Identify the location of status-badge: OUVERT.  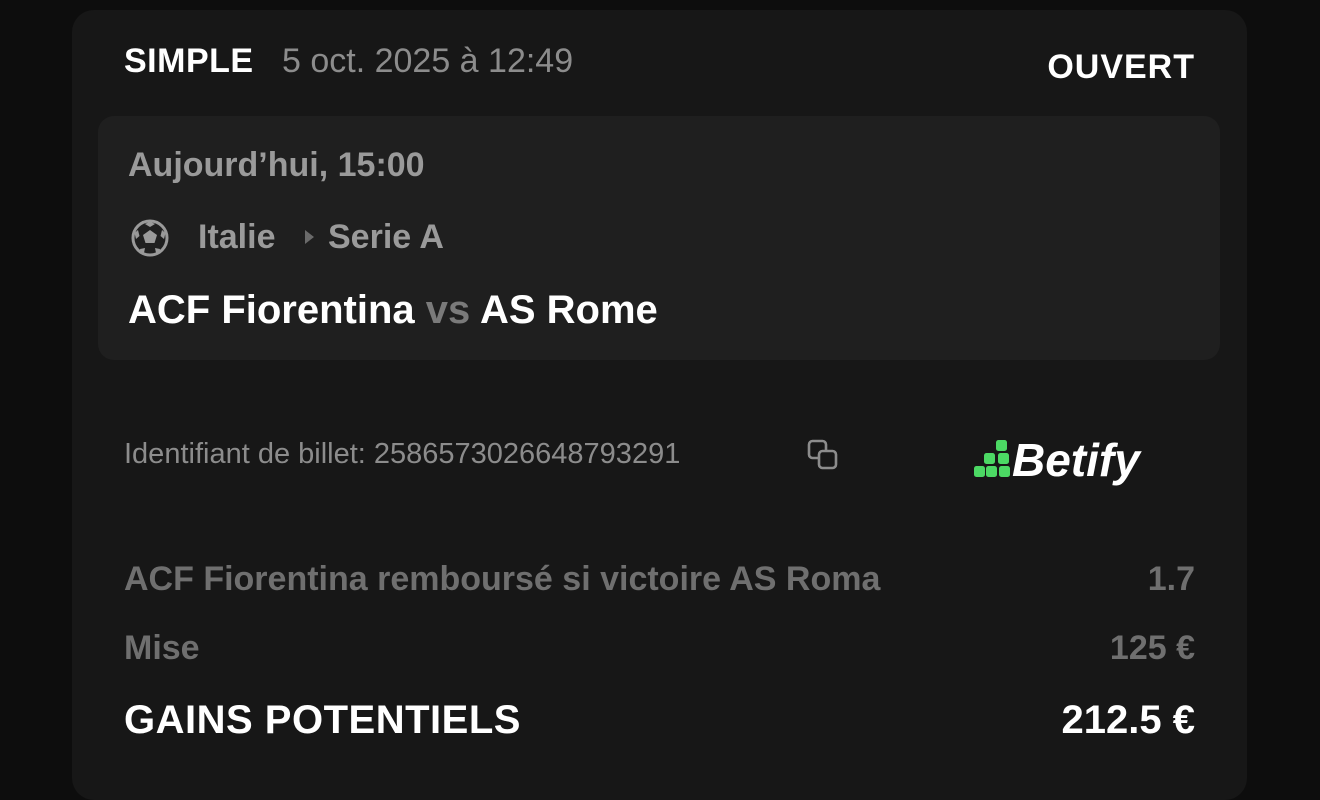
(1121, 67).